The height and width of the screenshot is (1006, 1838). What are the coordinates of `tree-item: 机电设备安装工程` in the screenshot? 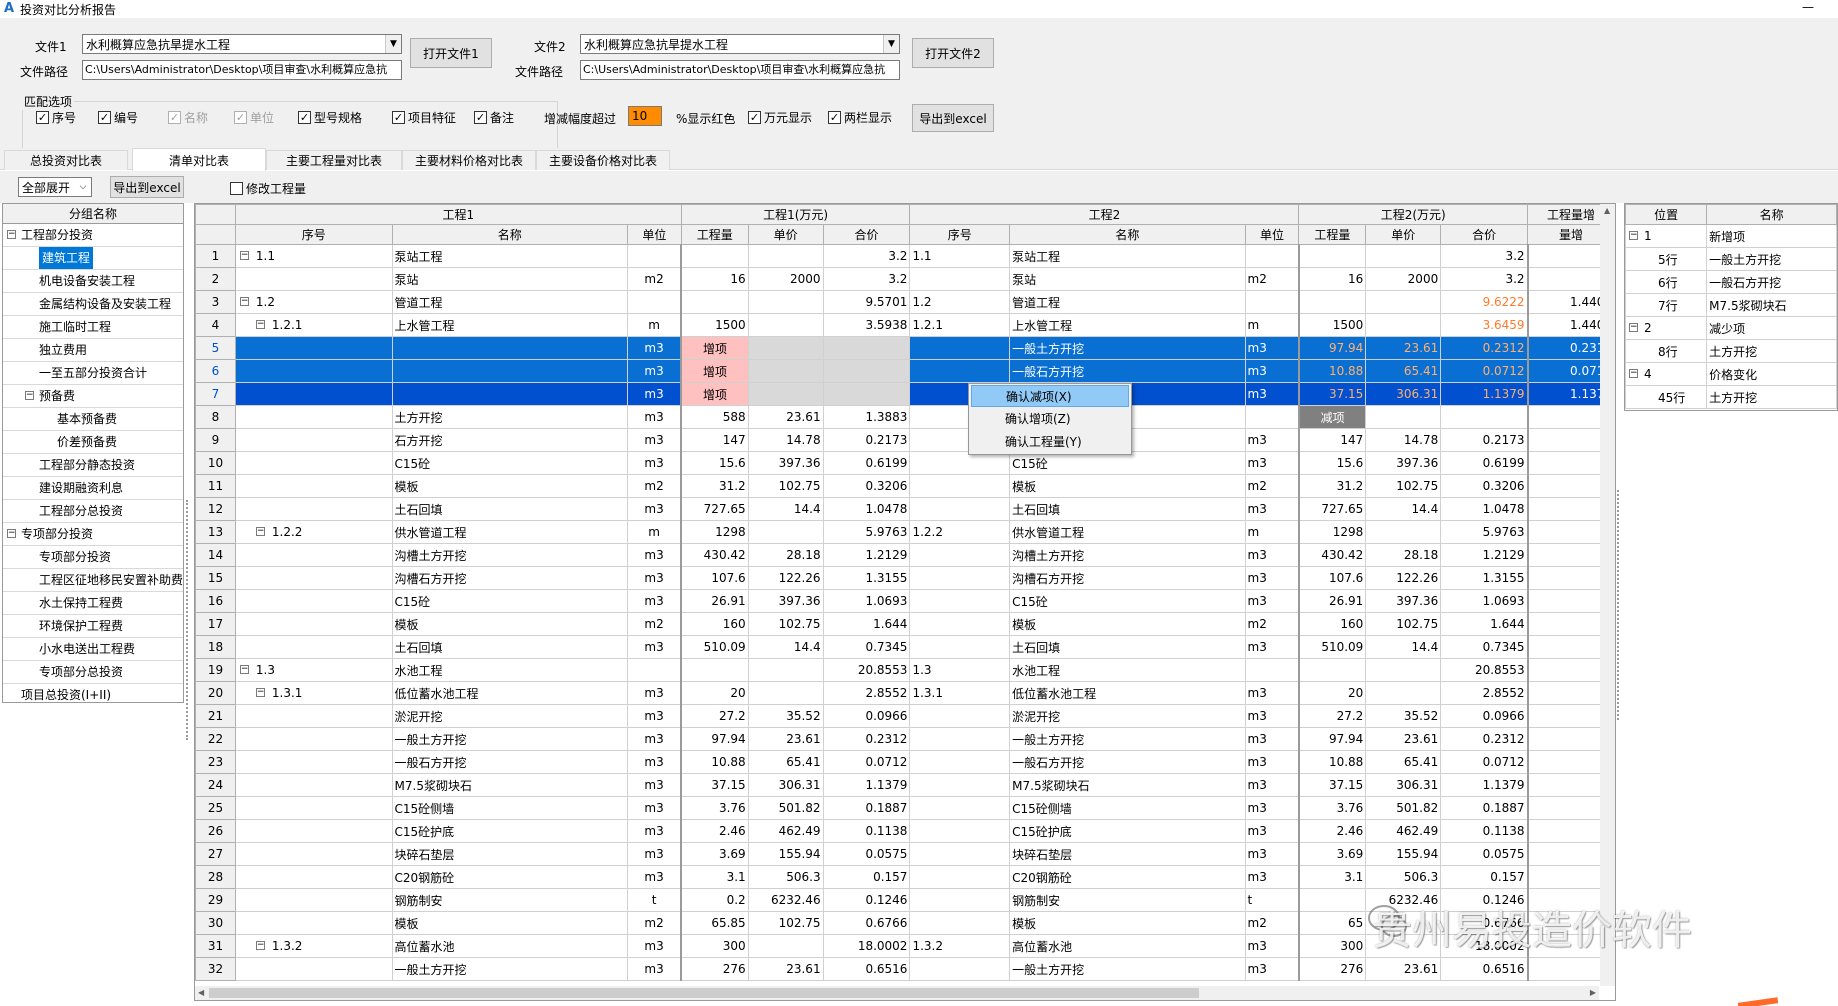 It's located at (93, 281).